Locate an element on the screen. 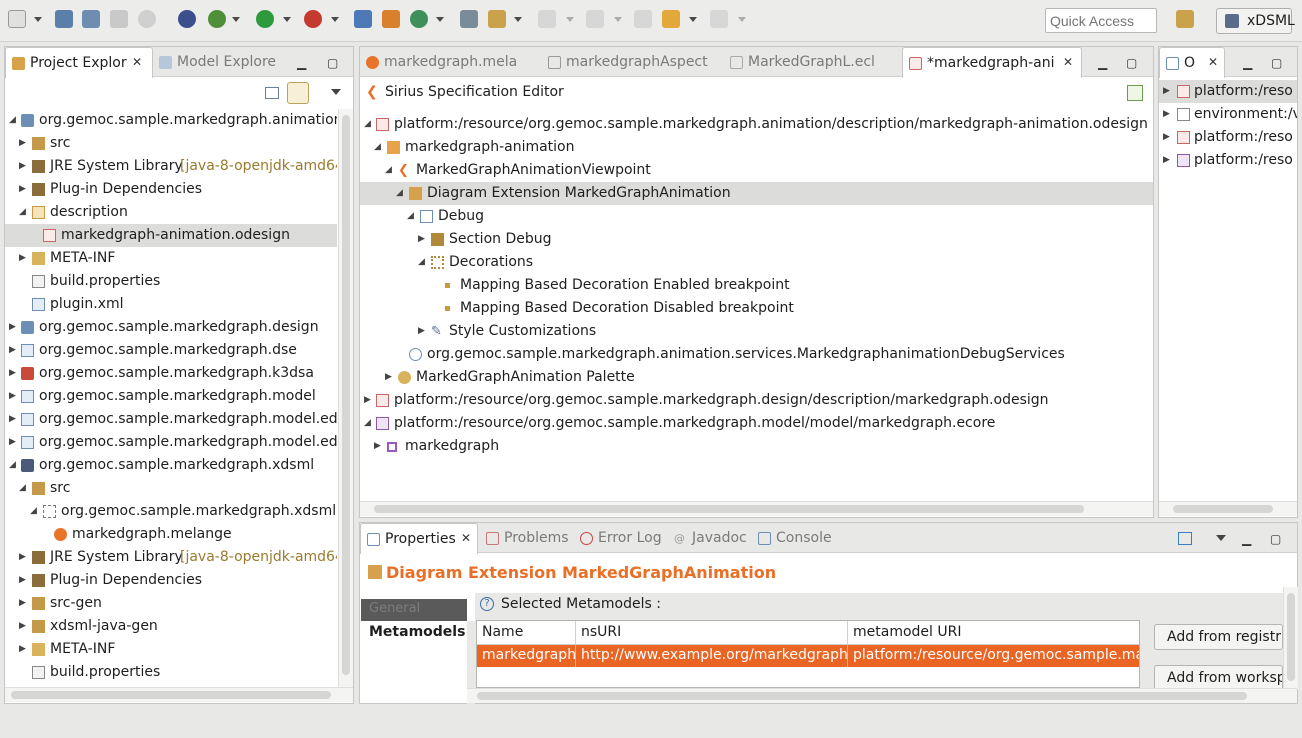 The width and height of the screenshot is (1302, 738). tab-console: Console is located at coordinates (797, 538).